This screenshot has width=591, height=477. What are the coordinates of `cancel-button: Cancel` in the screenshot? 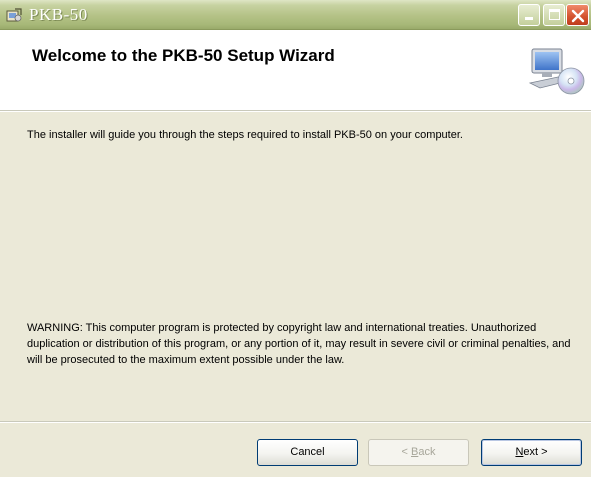 It's located at (307, 452).